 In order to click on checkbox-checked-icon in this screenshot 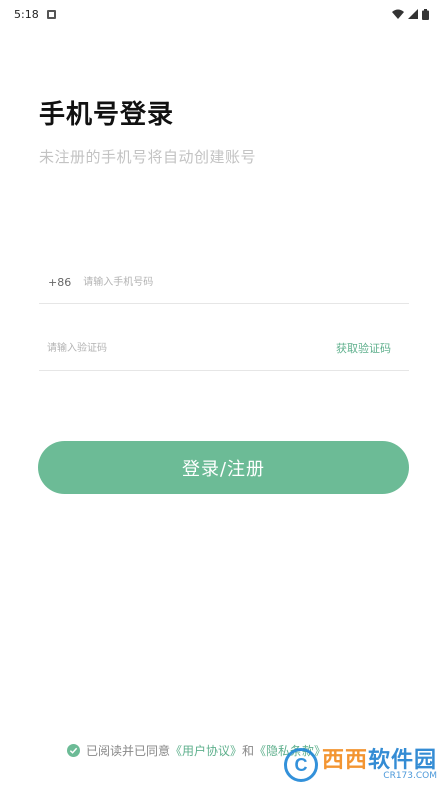, I will do `click(73, 750)`.